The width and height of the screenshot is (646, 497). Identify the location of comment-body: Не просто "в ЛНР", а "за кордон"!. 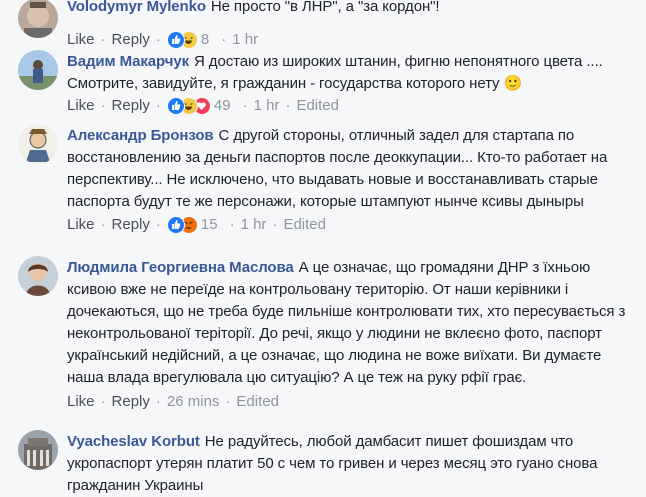
(325, 7).